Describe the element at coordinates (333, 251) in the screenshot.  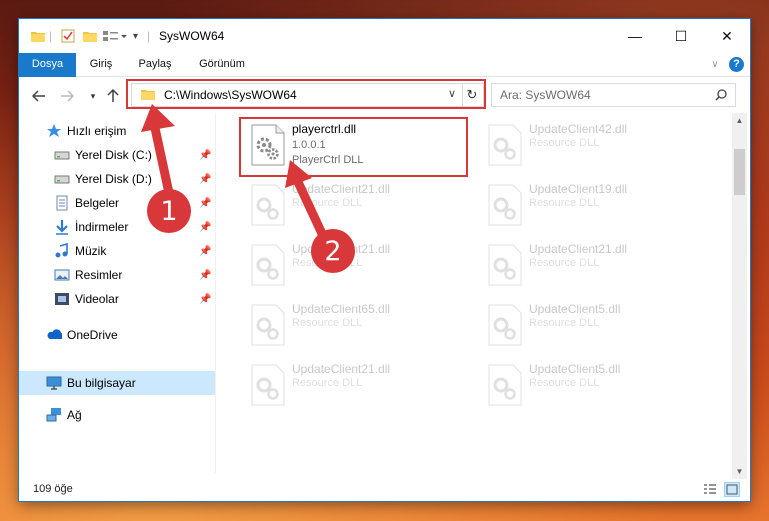
I see `step-2-badge: 2` at that location.